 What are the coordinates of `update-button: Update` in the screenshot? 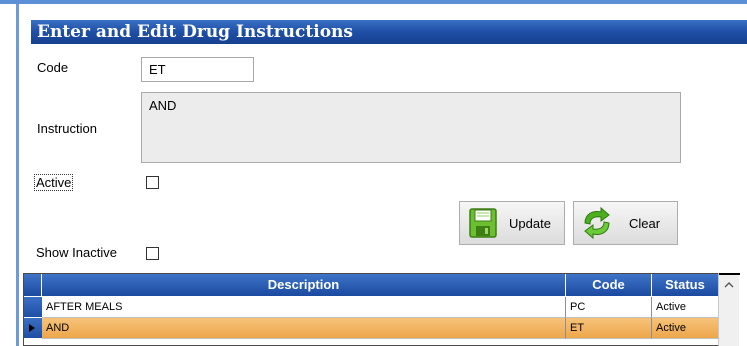 It's located at (512, 223).